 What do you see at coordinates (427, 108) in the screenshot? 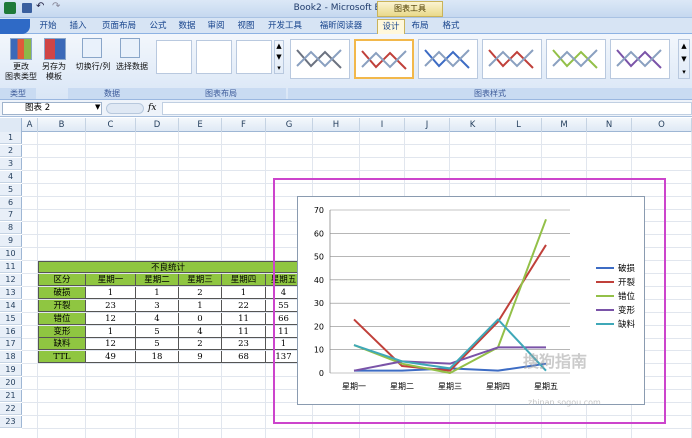
I see `formula-input` at bounding box center [427, 108].